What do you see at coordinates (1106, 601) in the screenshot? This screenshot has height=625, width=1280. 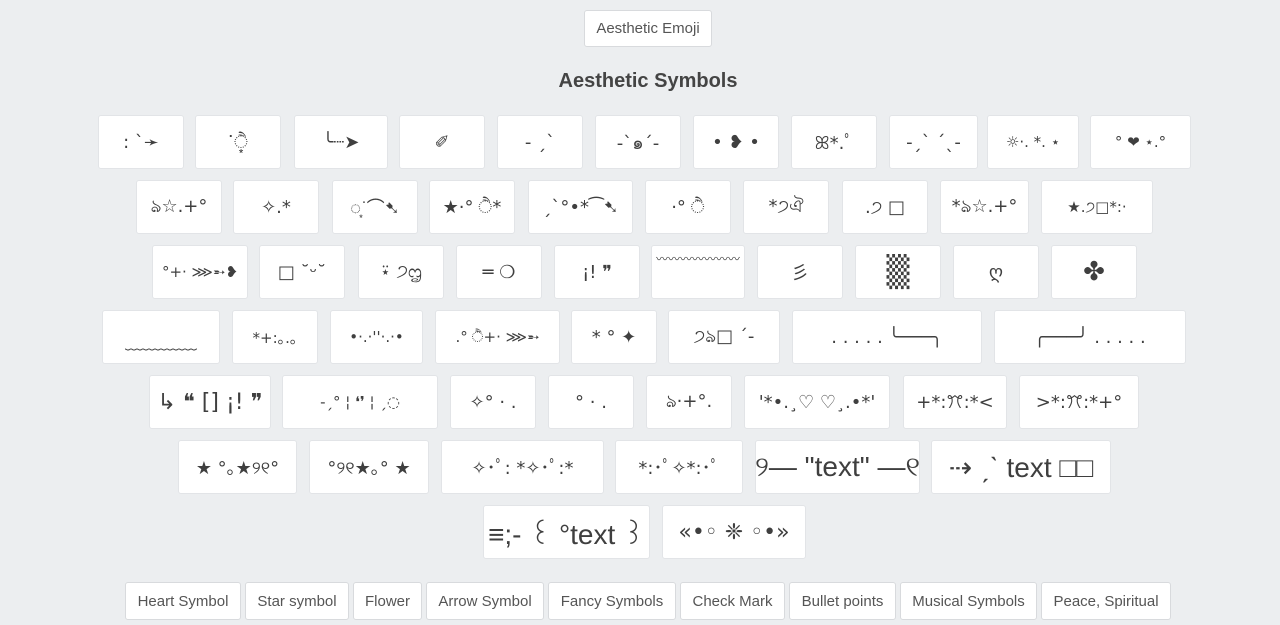 I see `category-peace-spiritual: Peace, Spiritual` at bounding box center [1106, 601].